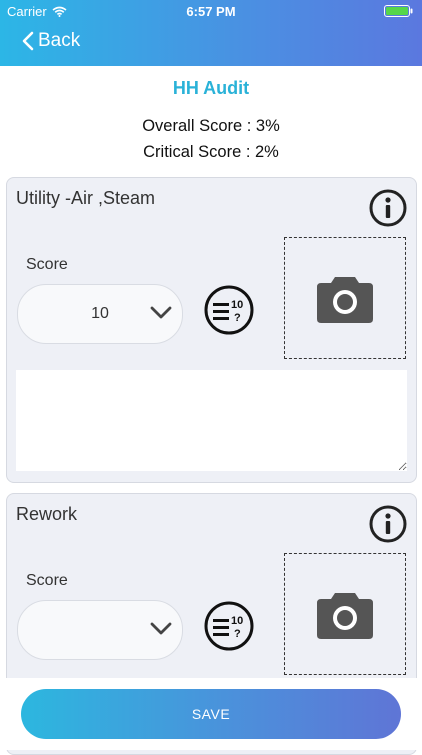 The width and height of the screenshot is (422, 755). Describe the element at coordinates (28, 41) in the screenshot. I see `chevron-left-icon` at that location.